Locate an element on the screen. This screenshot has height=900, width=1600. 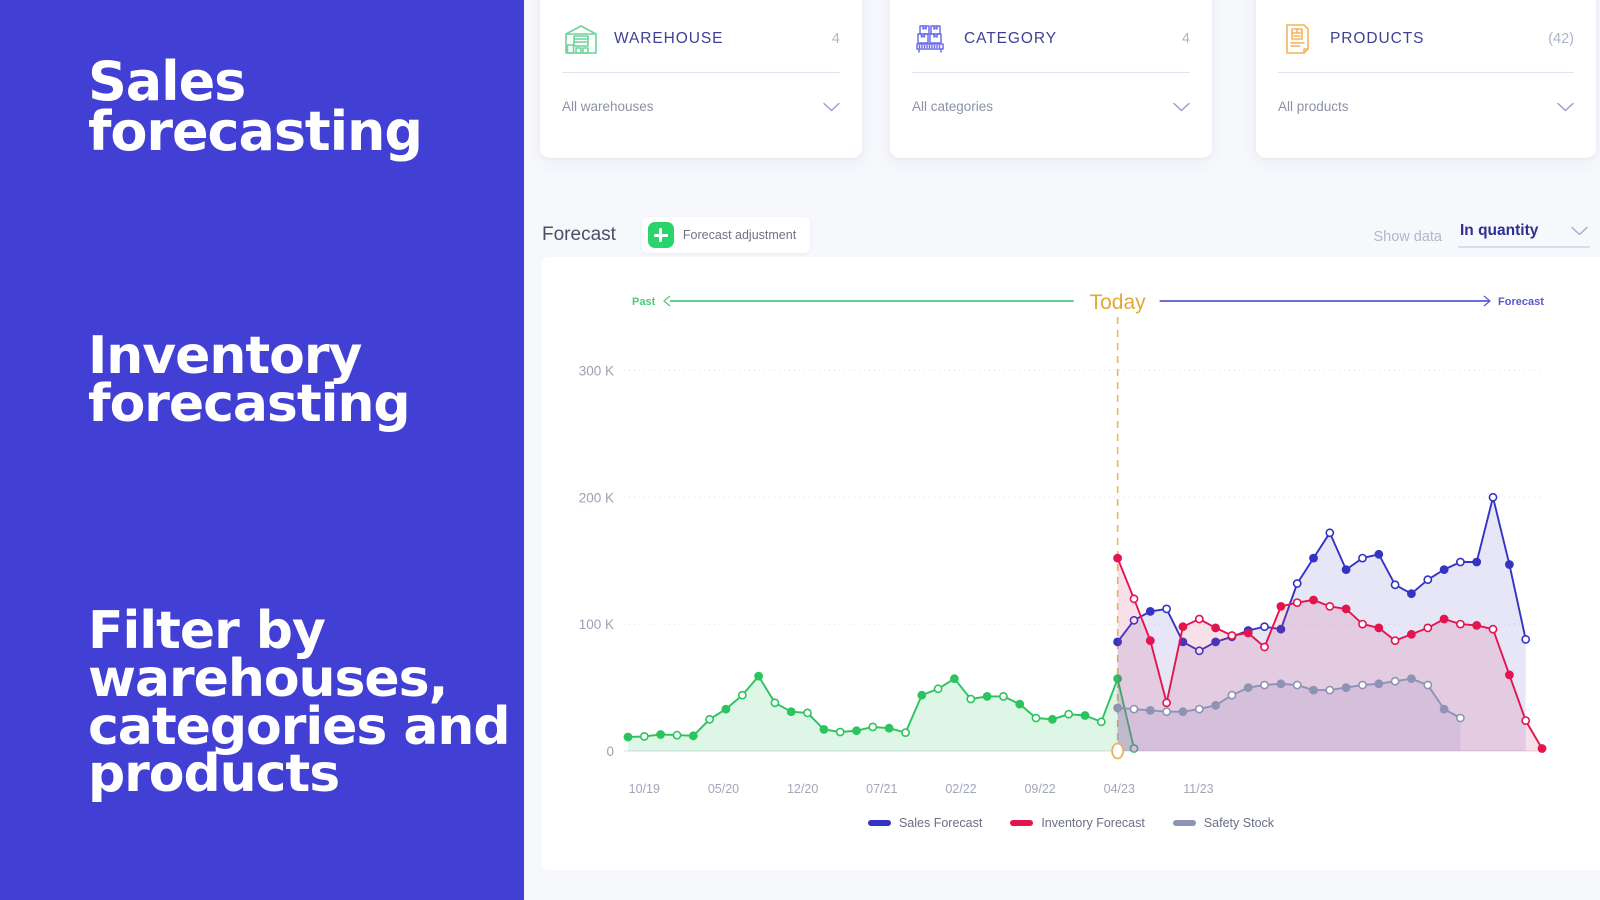
filter-card-warehouse-count: 4 is located at coordinates (835, 39).